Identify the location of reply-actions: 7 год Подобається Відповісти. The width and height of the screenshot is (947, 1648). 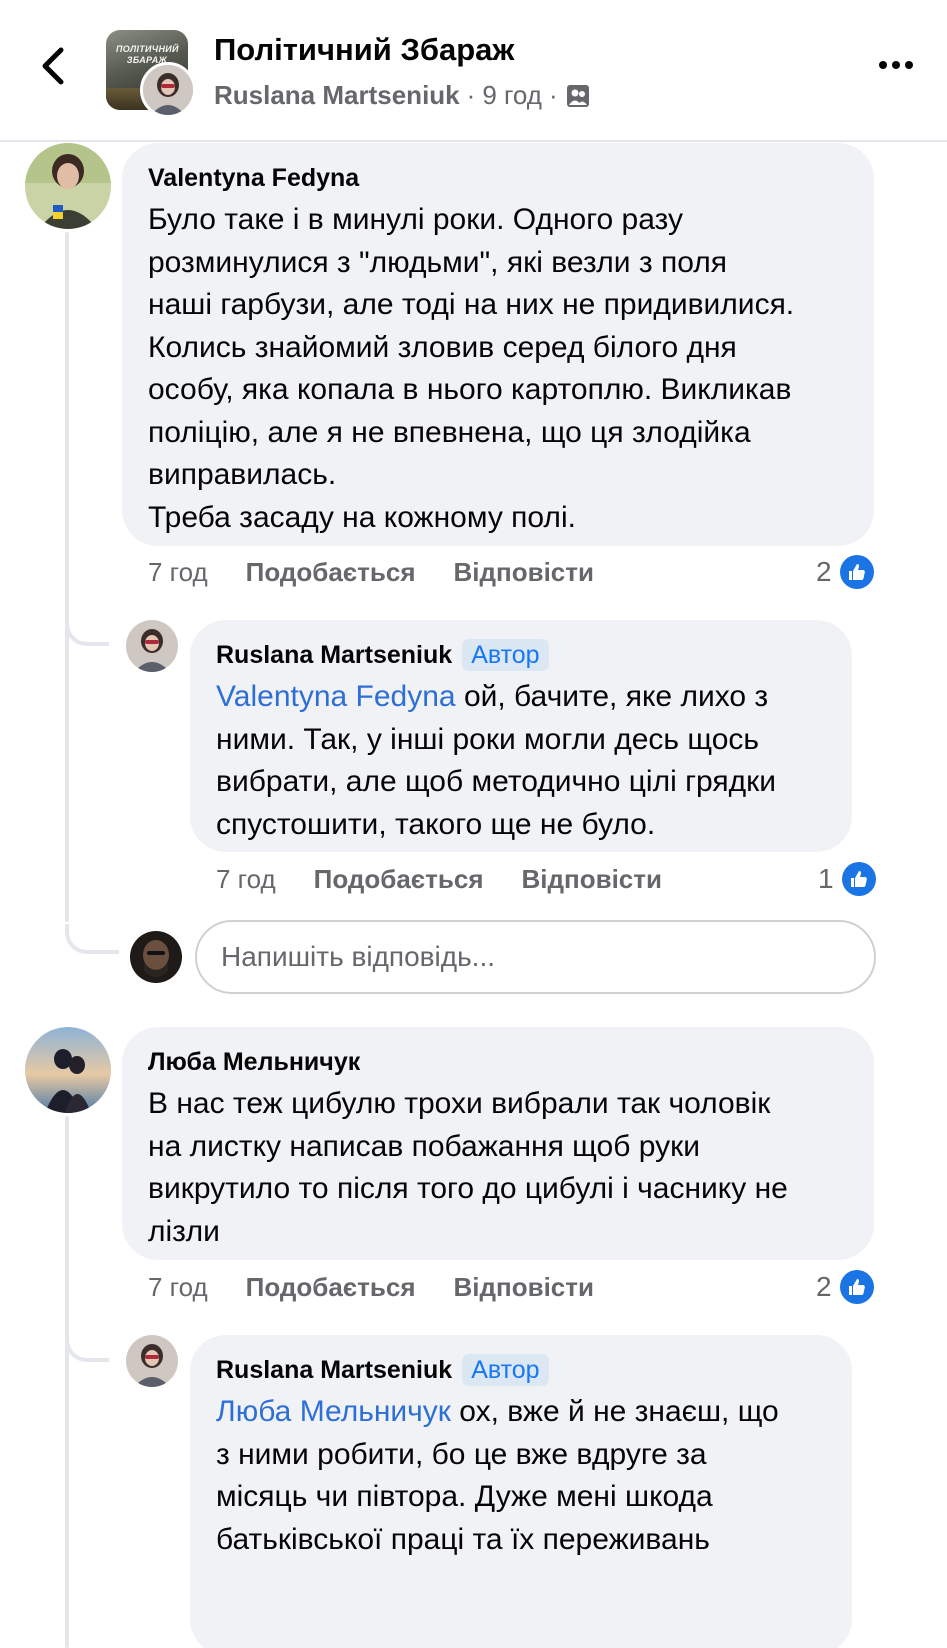
(458, 879).